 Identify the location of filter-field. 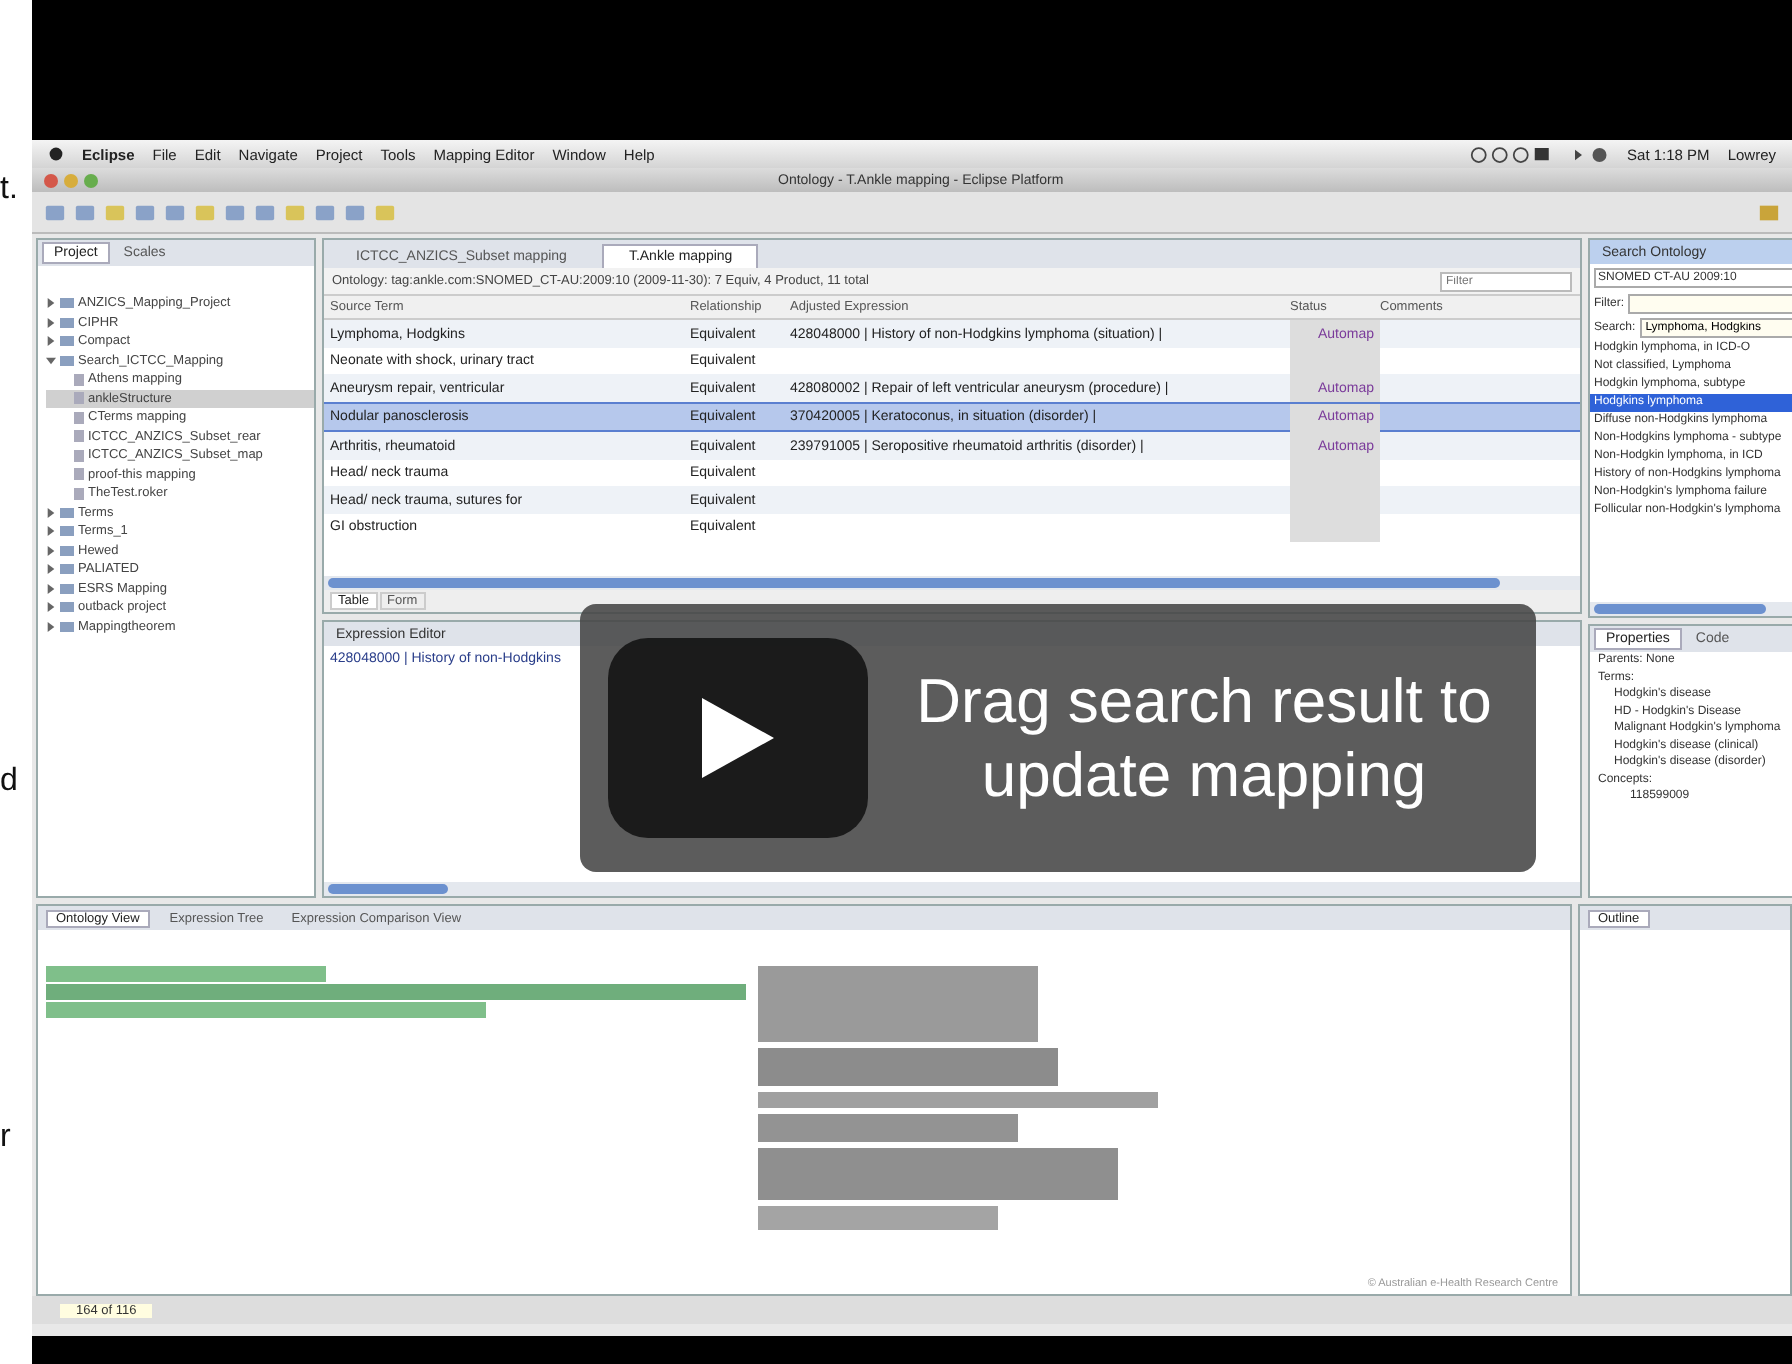
(1710, 304).